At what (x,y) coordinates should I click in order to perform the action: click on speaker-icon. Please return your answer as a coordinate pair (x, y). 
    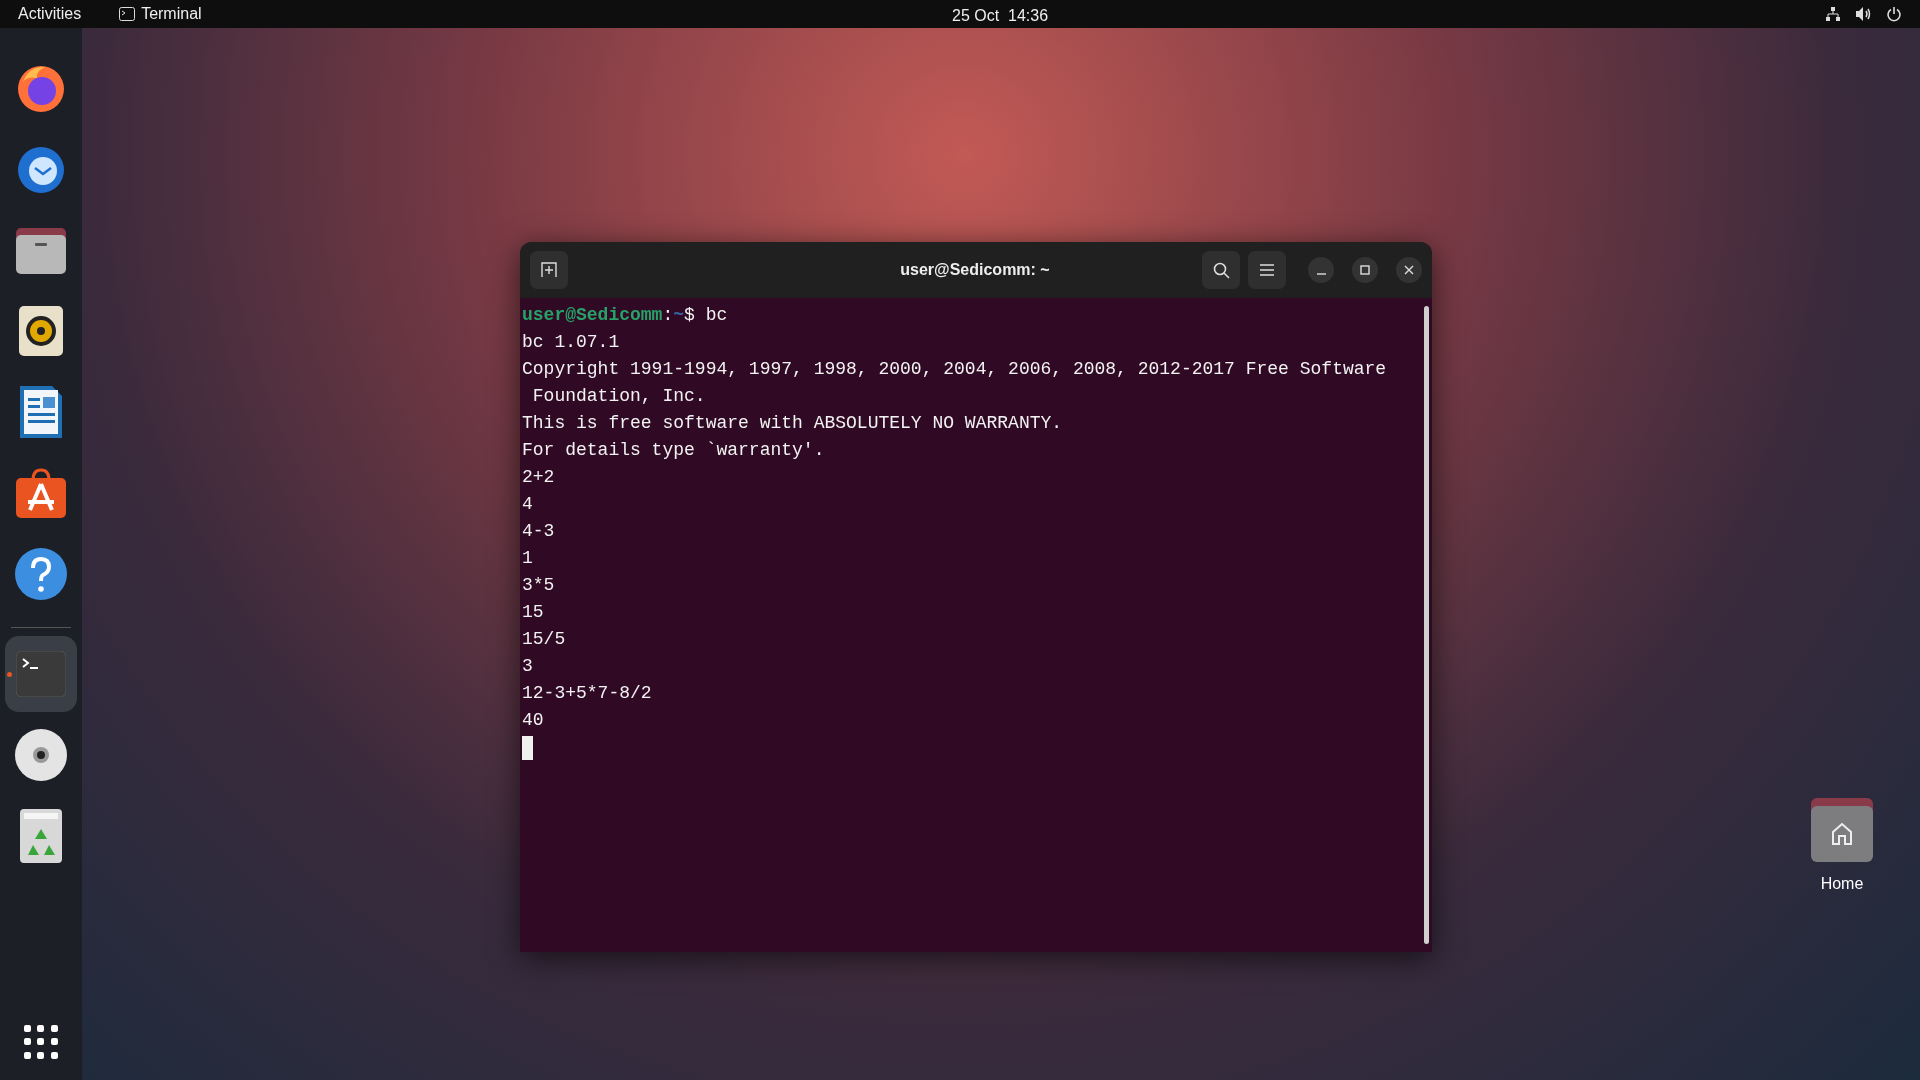
    Looking at the image, I should click on (41, 331).